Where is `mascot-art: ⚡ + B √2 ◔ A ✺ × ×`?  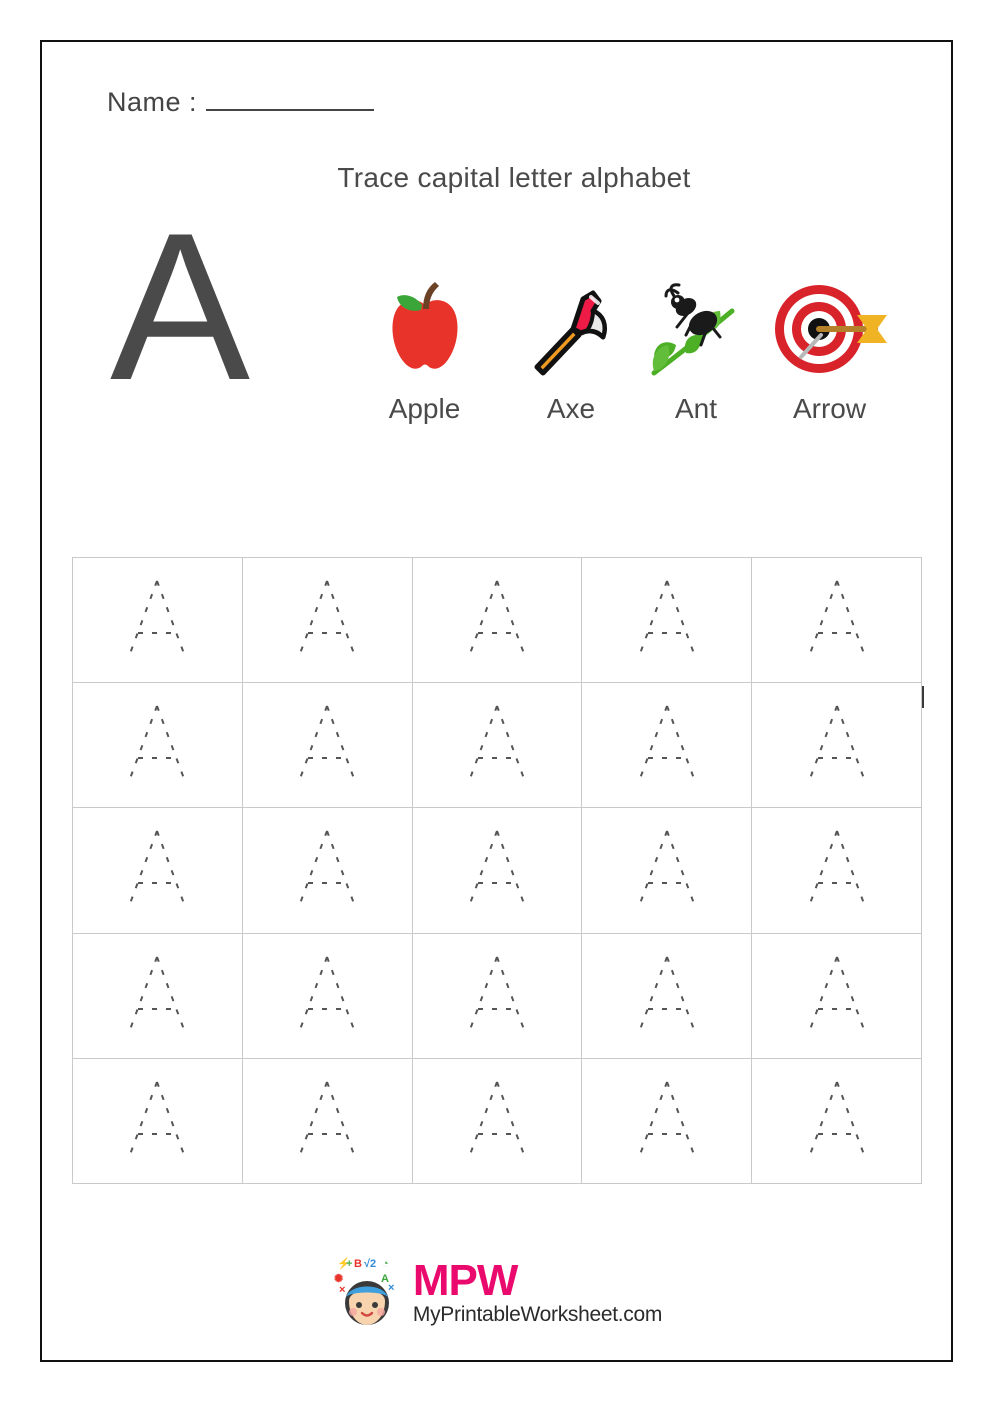
mascot-art: ⚡ + B √2 ◔ A ✺ × × is located at coordinates (369, 1293).